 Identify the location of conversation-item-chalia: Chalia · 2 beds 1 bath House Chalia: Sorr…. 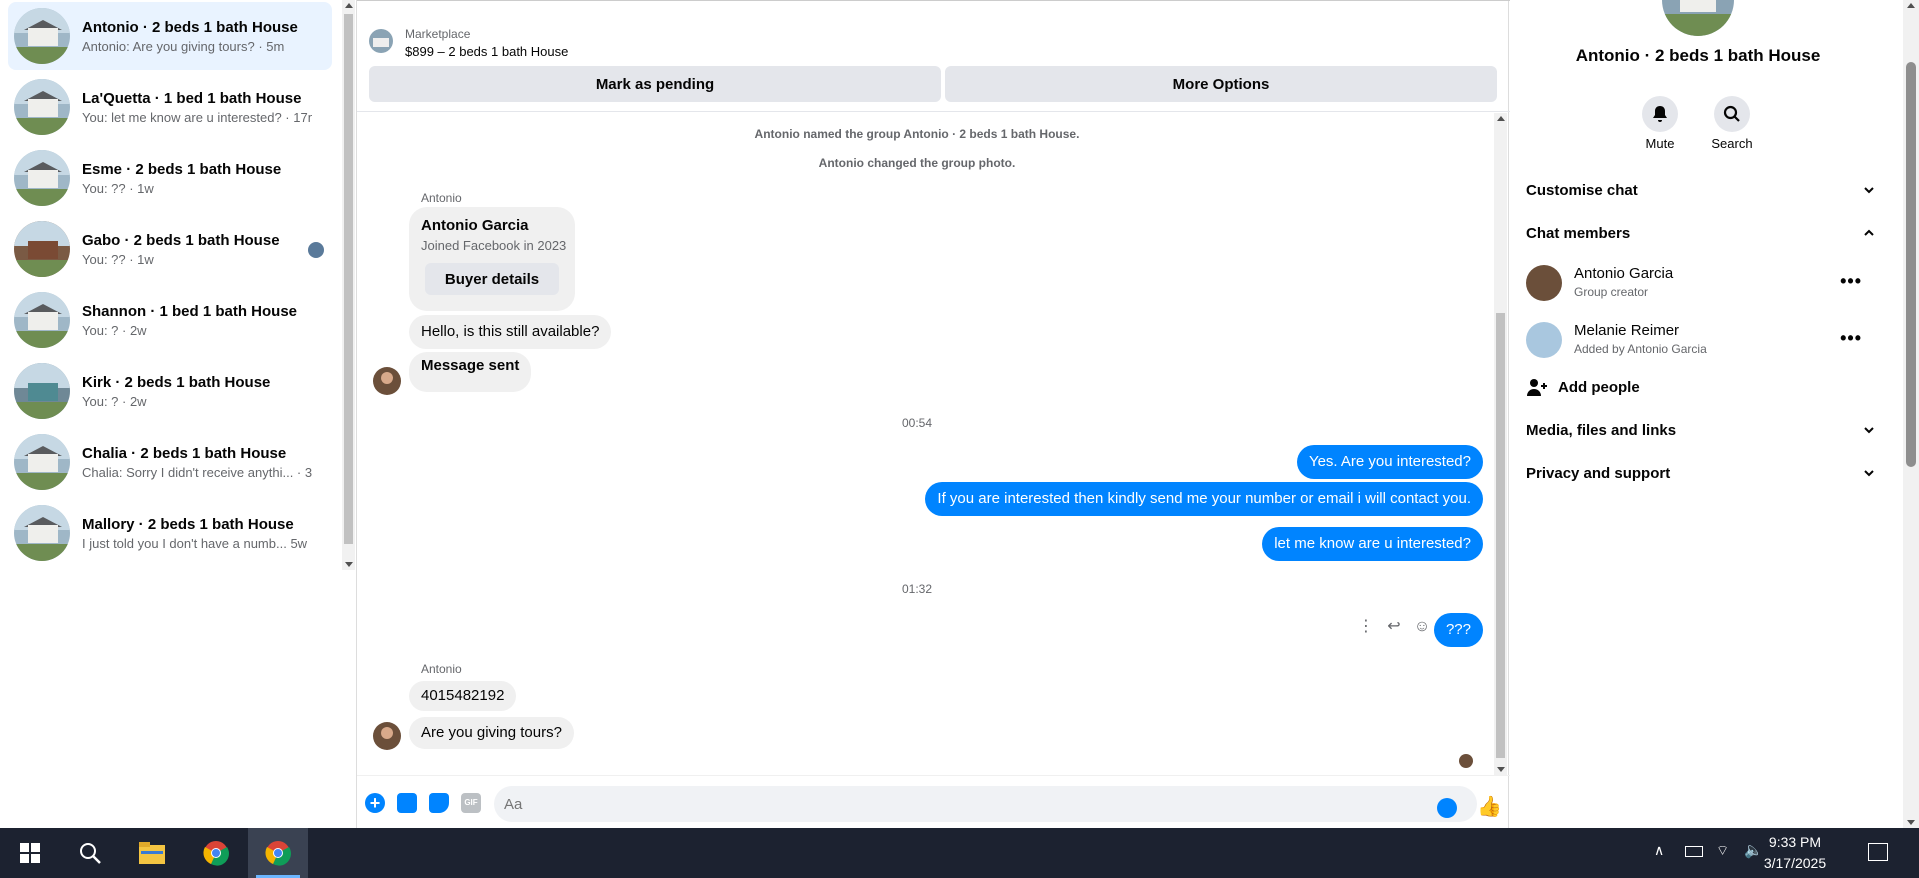
(170, 462).